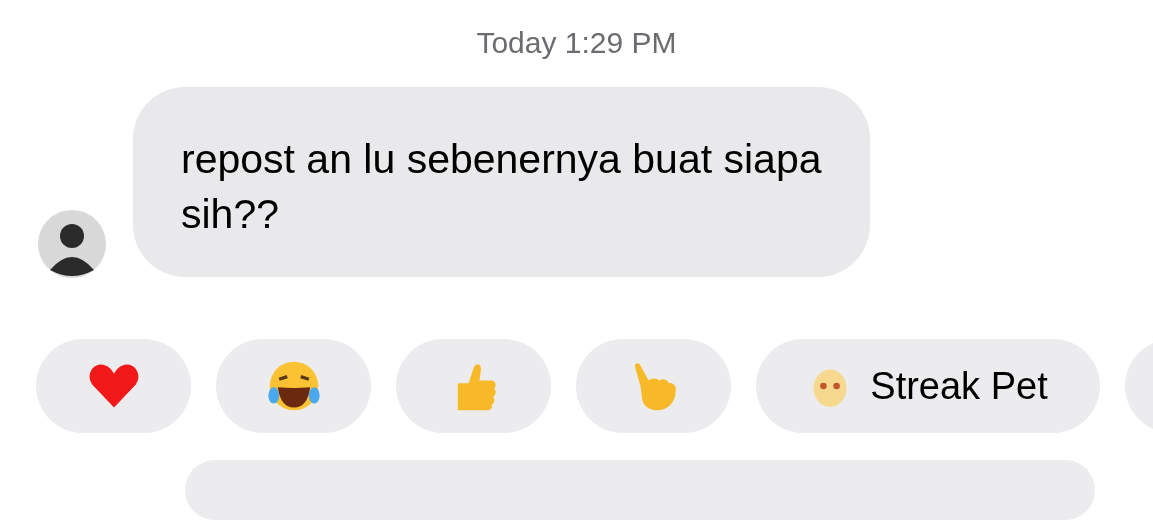  What do you see at coordinates (928, 386) in the screenshot?
I see `quick-reply-button: Streak Pet` at bounding box center [928, 386].